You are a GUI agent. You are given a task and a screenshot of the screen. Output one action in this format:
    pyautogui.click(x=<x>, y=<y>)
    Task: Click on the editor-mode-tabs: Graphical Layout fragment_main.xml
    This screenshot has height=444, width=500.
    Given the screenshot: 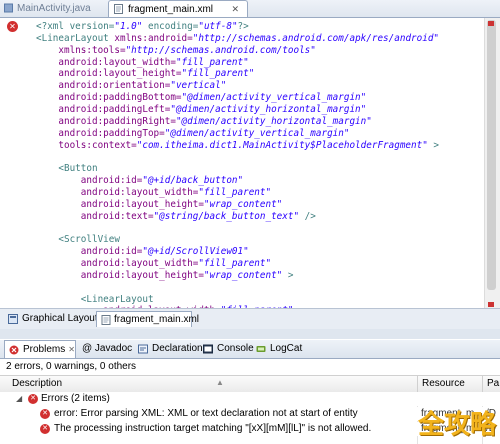 What is the action you would take?
    pyautogui.click(x=250, y=319)
    